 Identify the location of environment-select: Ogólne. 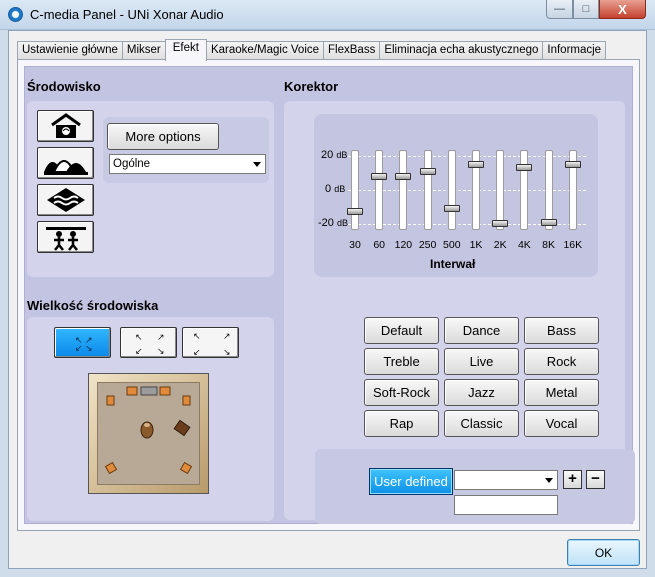
(187, 164).